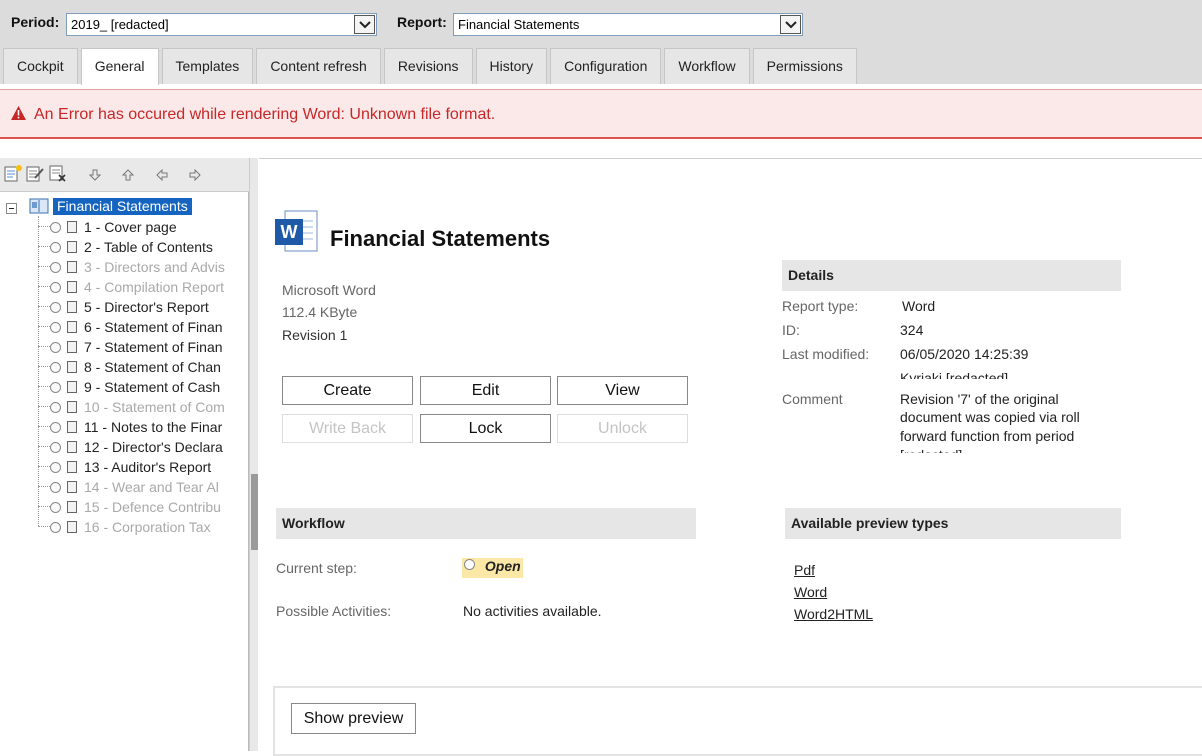 The image size is (1202, 756). What do you see at coordinates (422, 22) in the screenshot?
I see `report-label: Report:` at bounding box center [422, 22].